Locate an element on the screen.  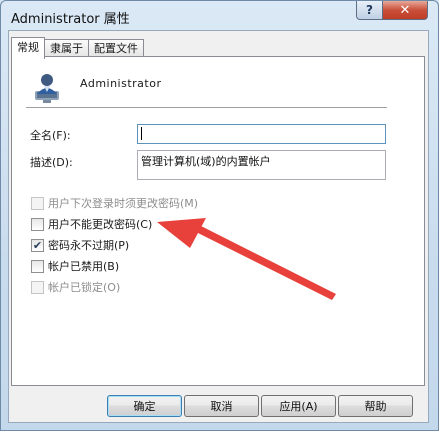
checkbox-checked: ✔ is located at coordinates (37, 245).